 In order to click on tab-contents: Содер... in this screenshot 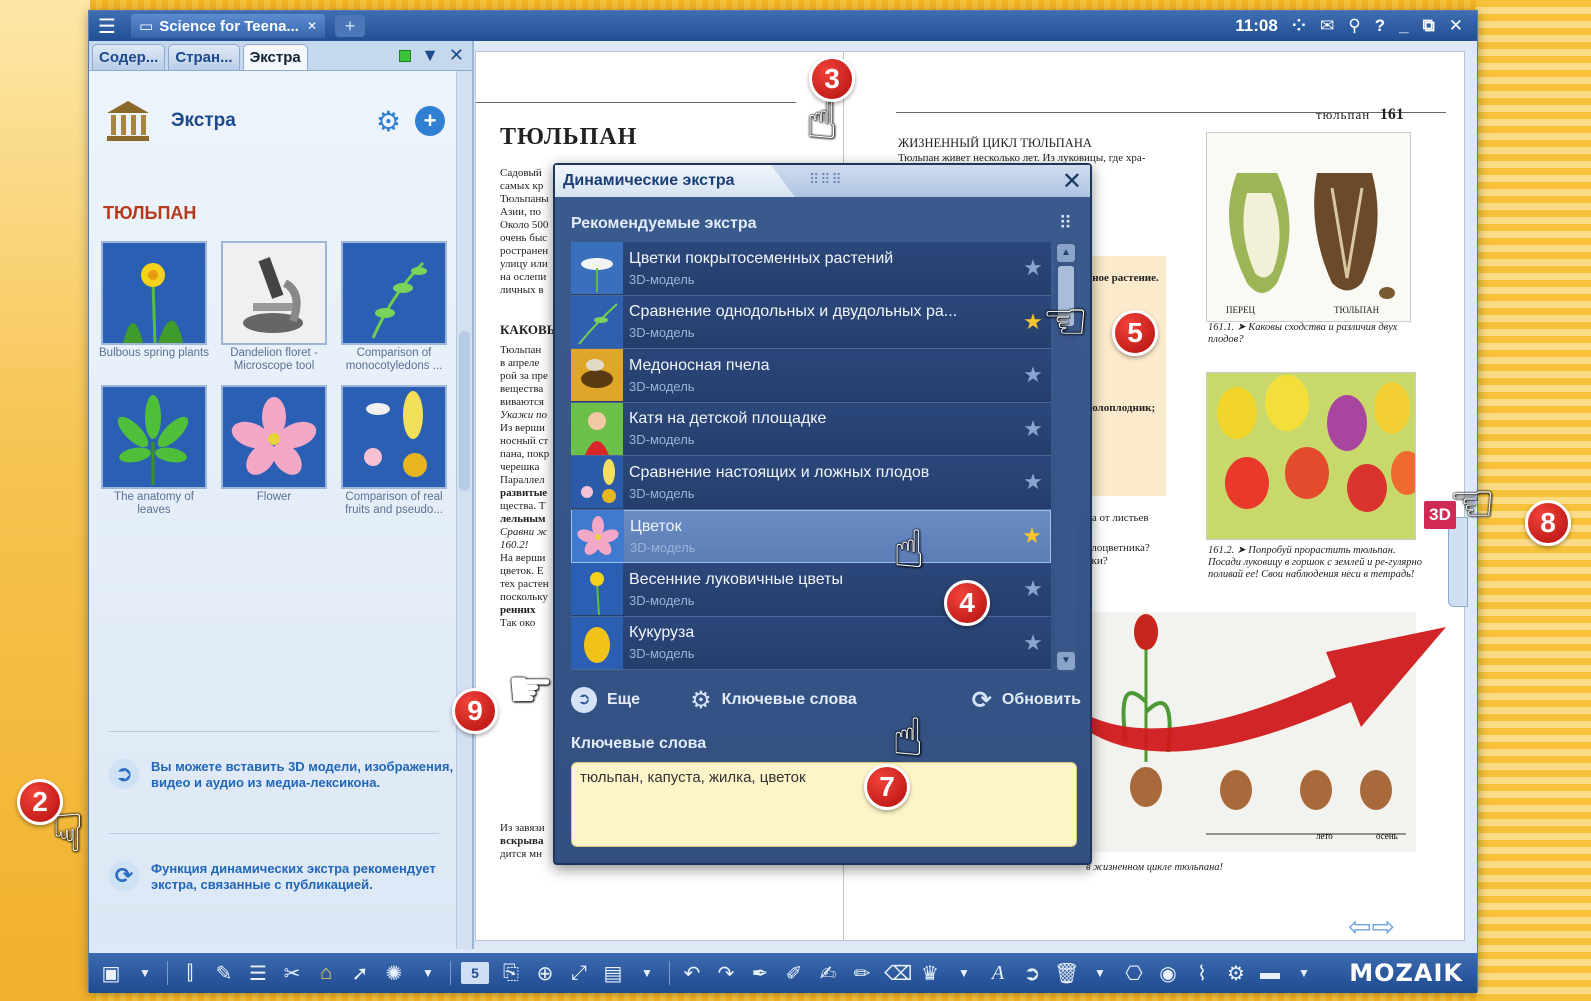, I will do `click(129, 57)`.